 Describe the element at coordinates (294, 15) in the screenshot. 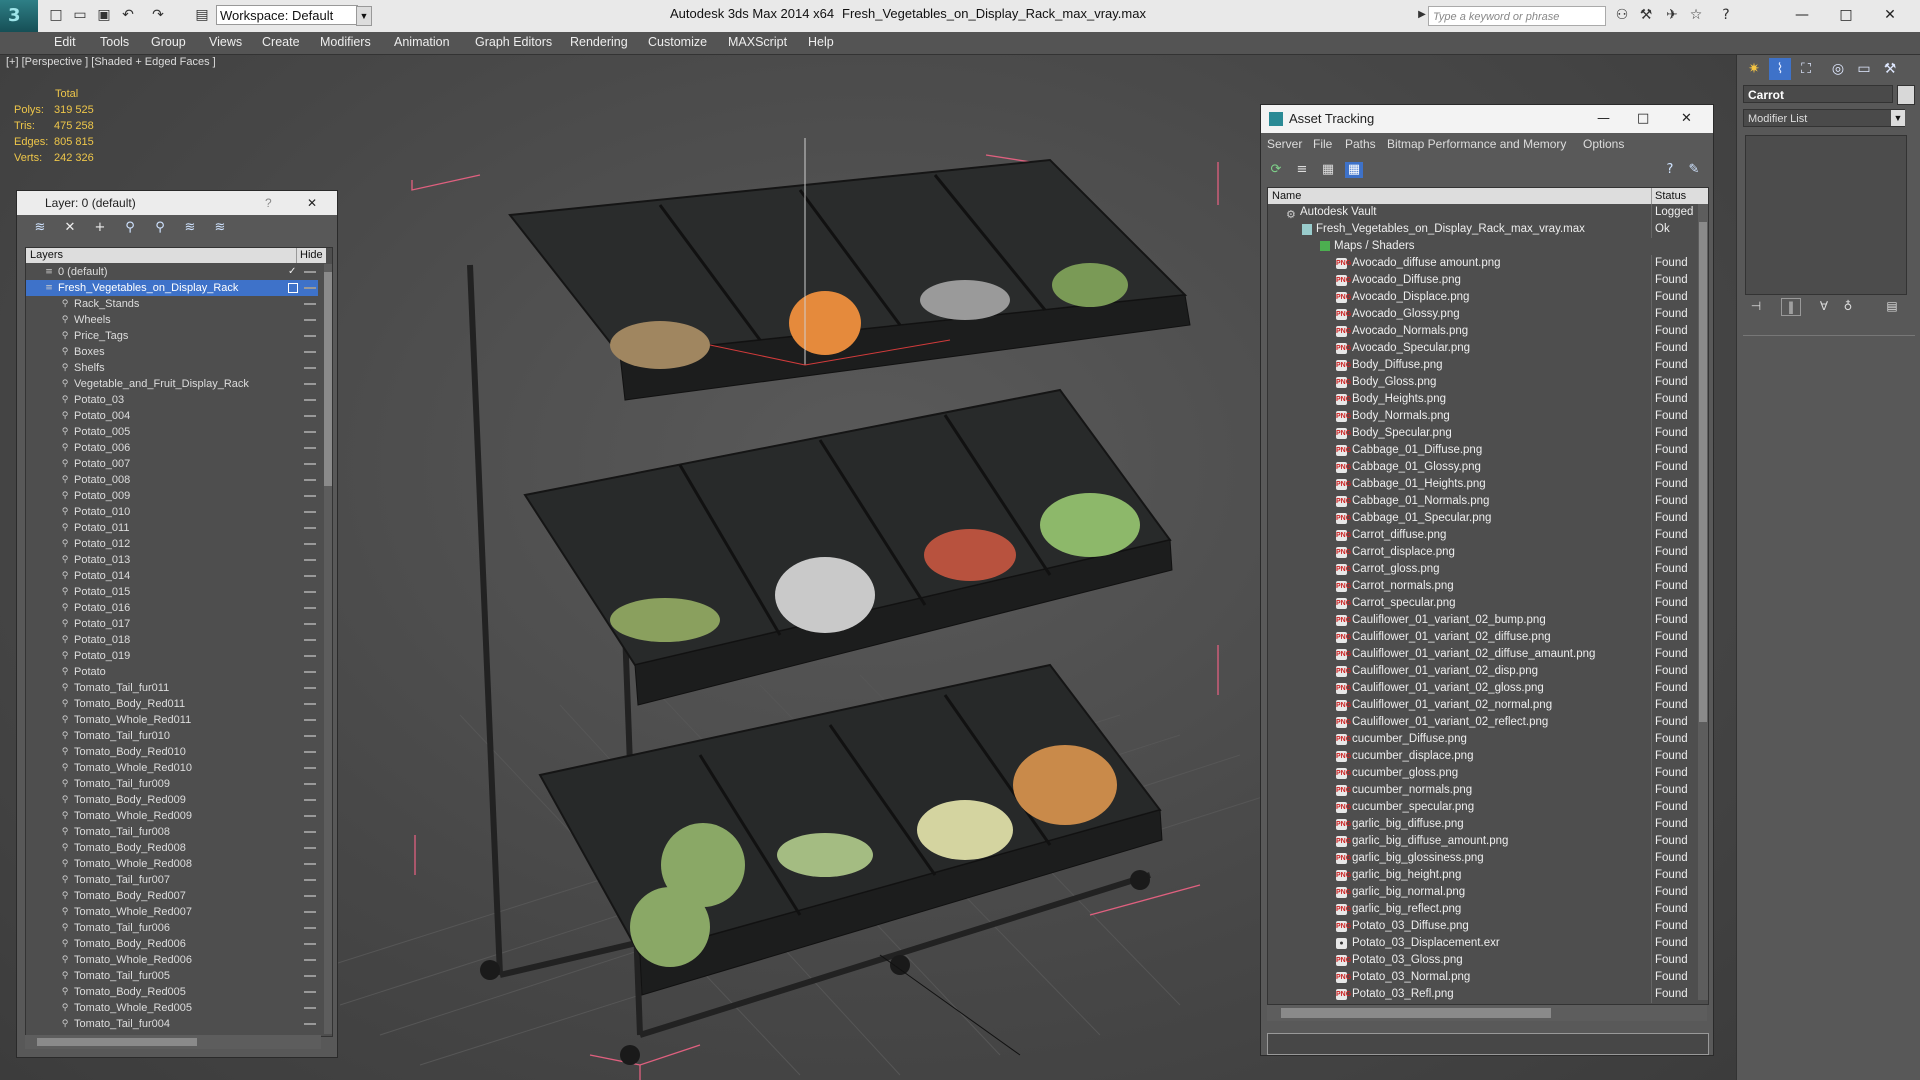

I see `workspace-dropdown: Workspace: Default ▼` at that location.